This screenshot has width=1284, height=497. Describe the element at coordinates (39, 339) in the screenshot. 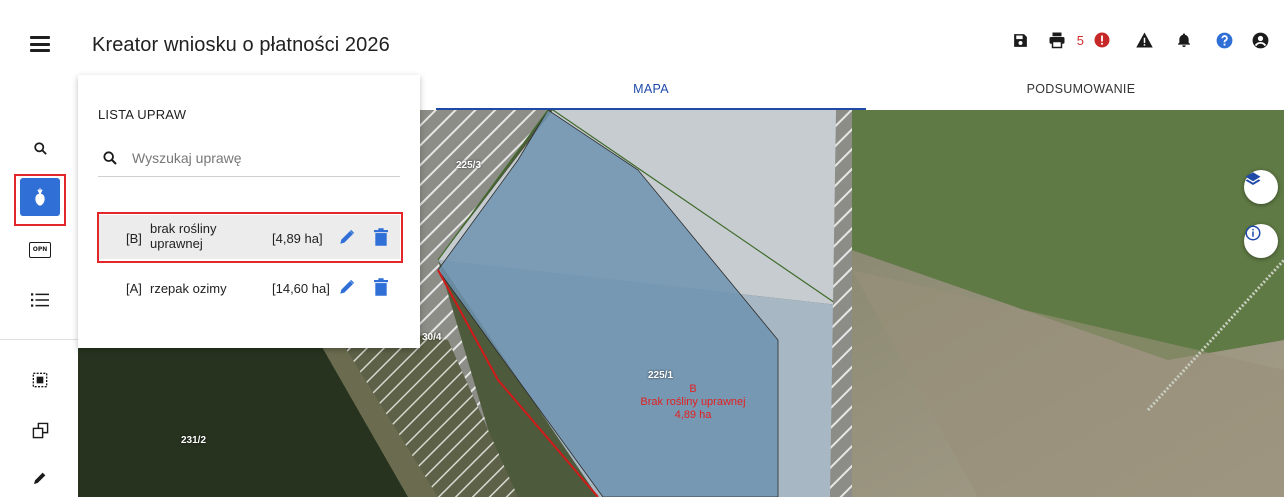

I see `rail-divider` at that location.